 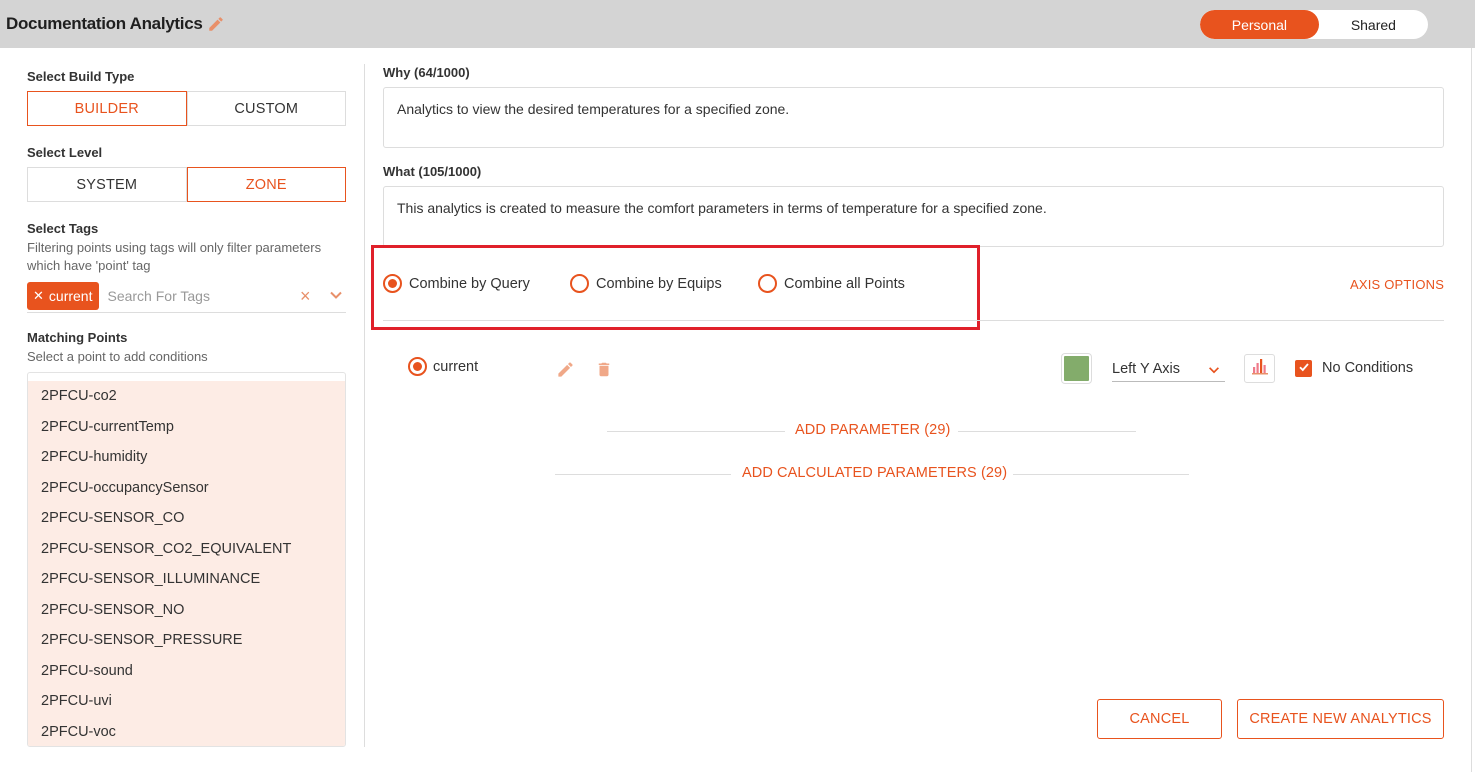 What do you see at coordinates (65, 152) in the screenshot?
I see `level-label: Select Level` at bounding box center [65, 152].